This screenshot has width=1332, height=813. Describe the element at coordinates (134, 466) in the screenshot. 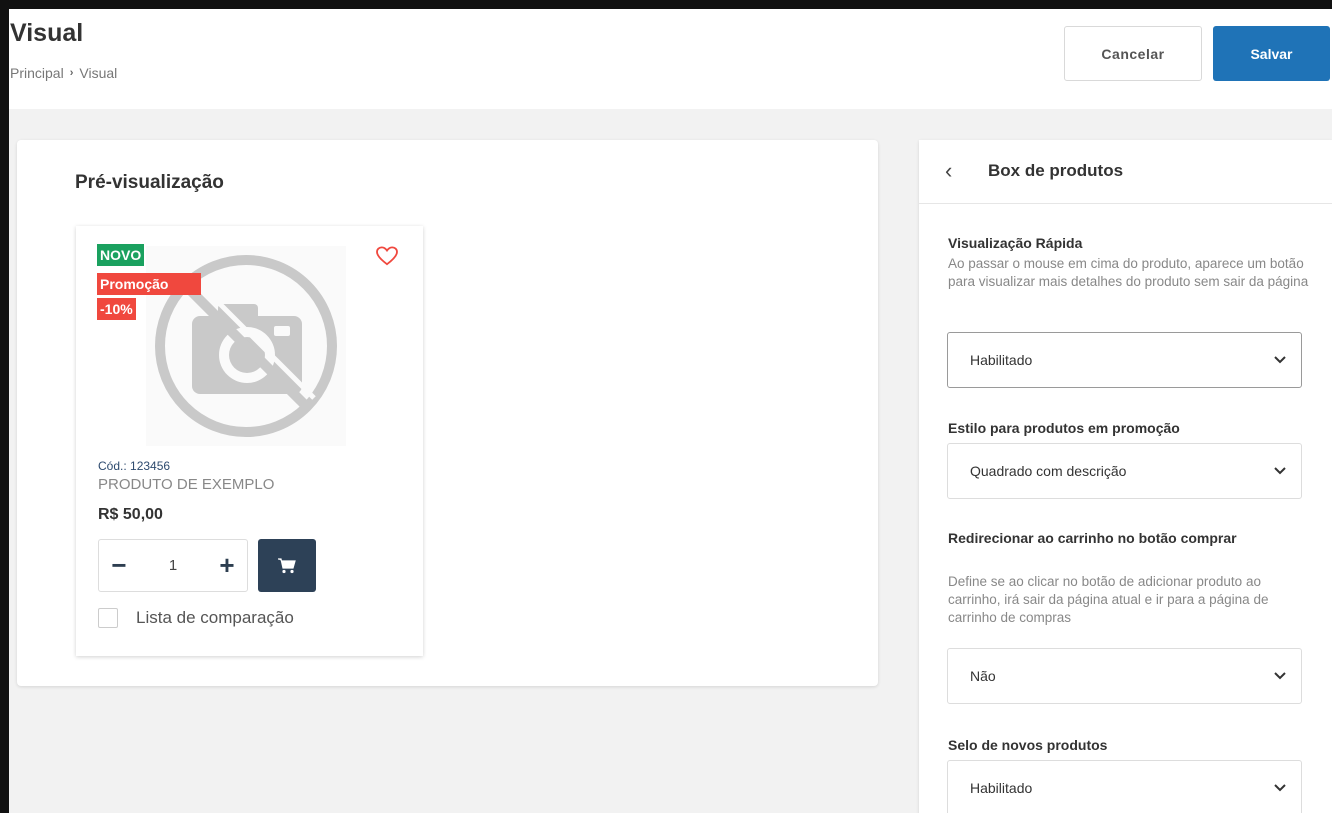

I see `product-code: Cód.: 123456` at that location.